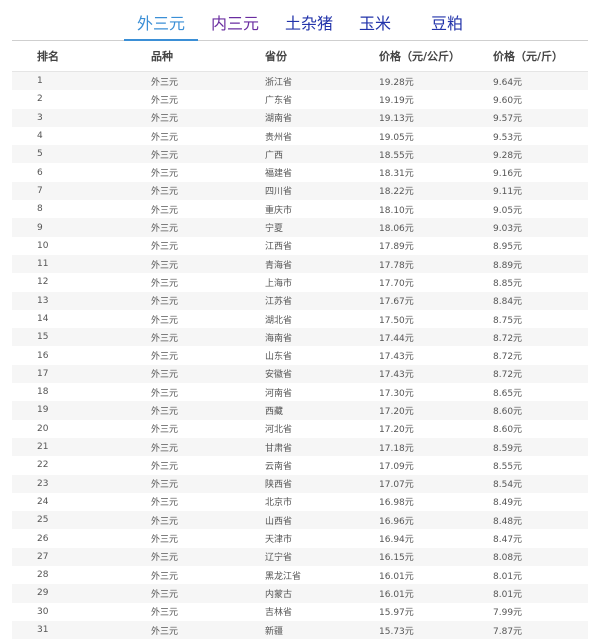 This screenshot has height=640, width=600. I want to click on price-kg-cell: 18.22元, so click(411, 191).